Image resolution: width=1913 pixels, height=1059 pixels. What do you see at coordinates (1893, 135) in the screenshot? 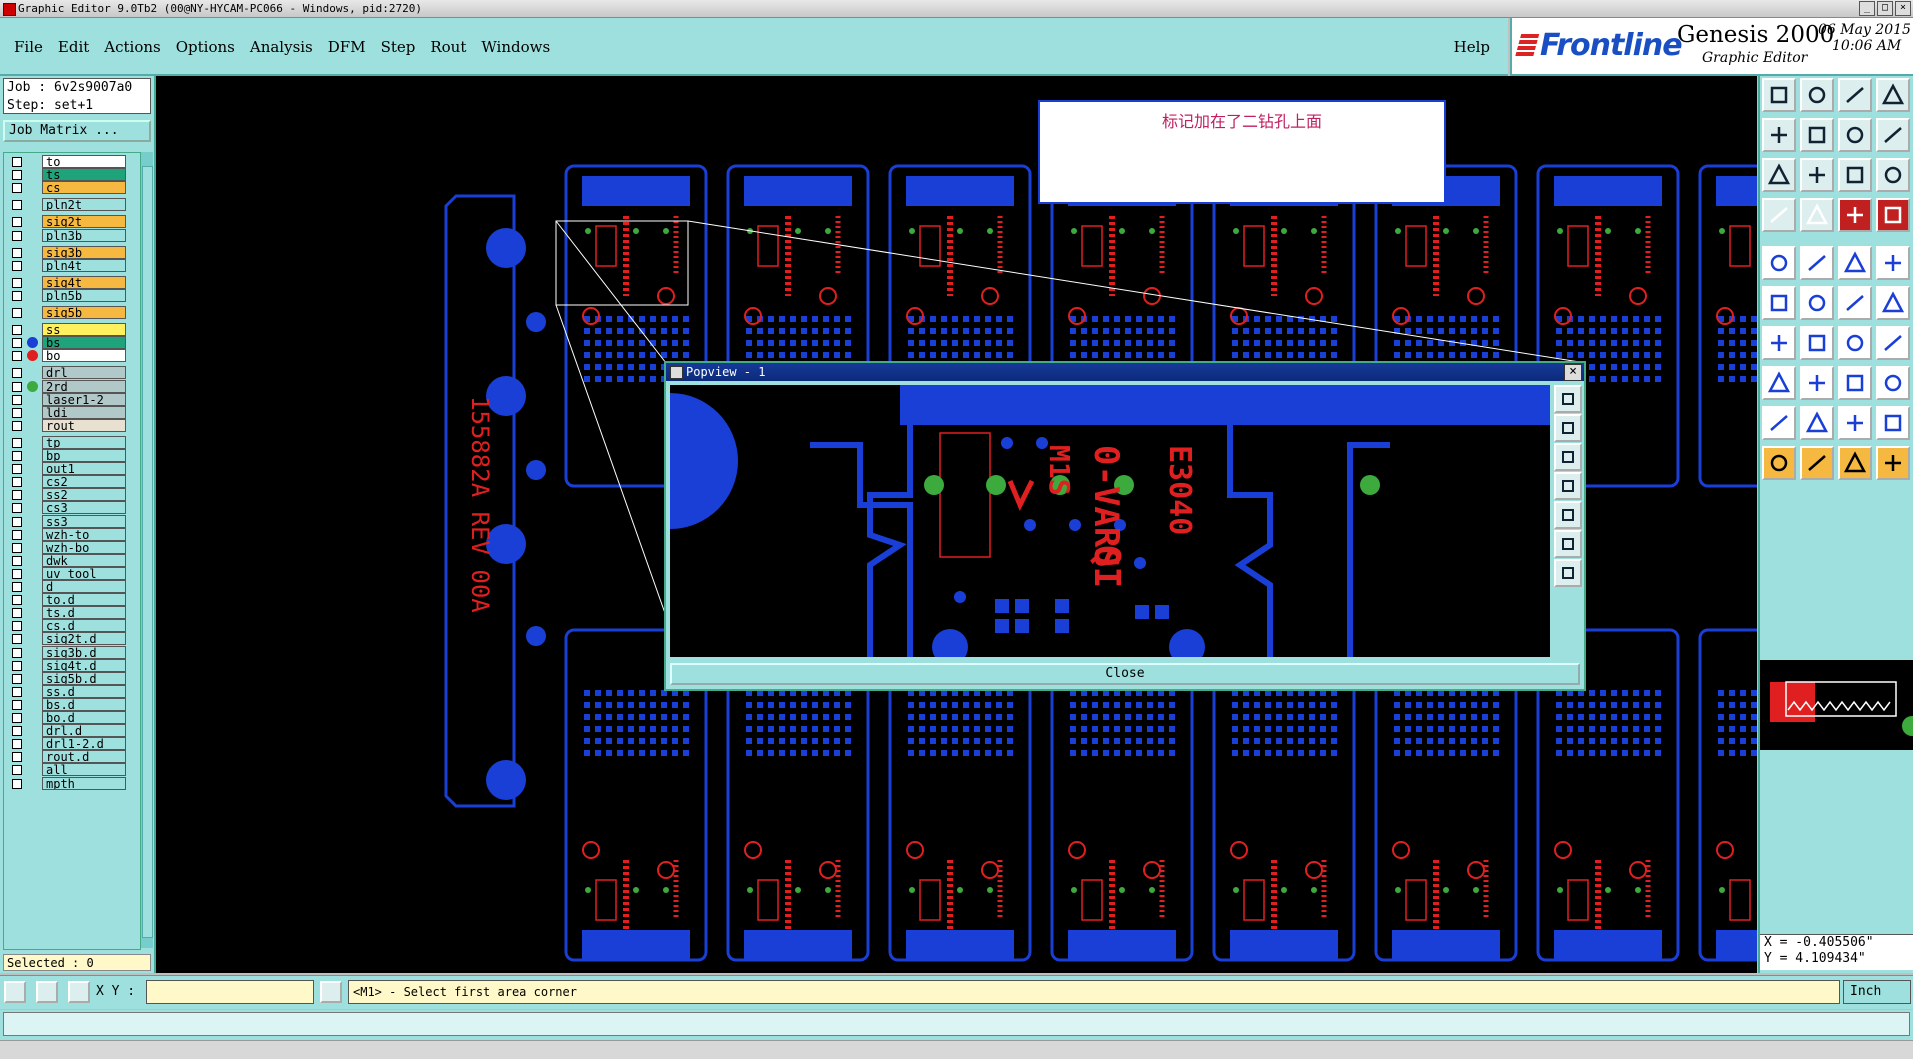
I see `zoom-box-tool-button` at bounding box center [1893, 135].